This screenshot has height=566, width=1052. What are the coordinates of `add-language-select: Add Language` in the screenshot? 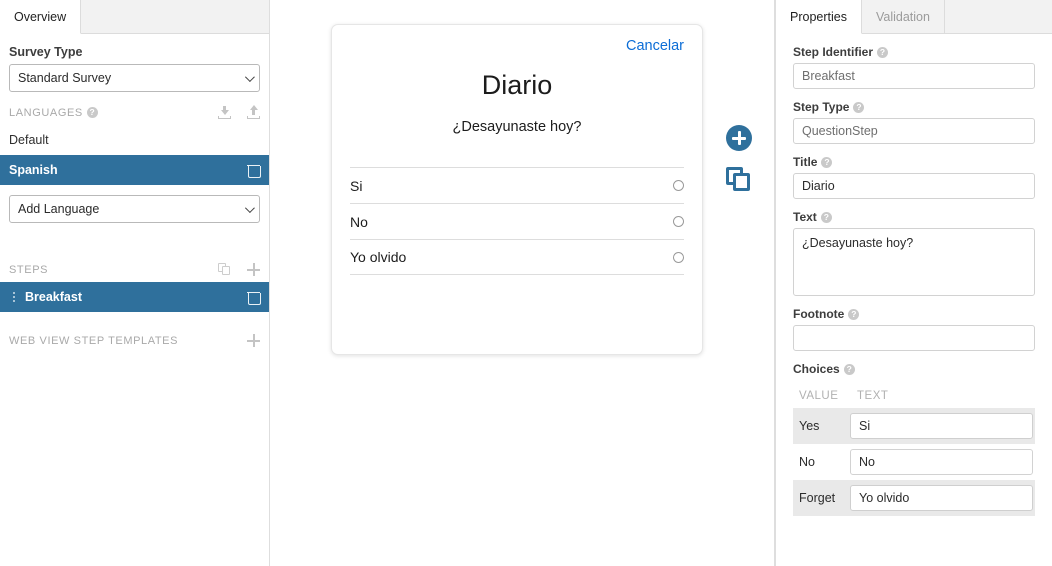 It's located at (134, 209).